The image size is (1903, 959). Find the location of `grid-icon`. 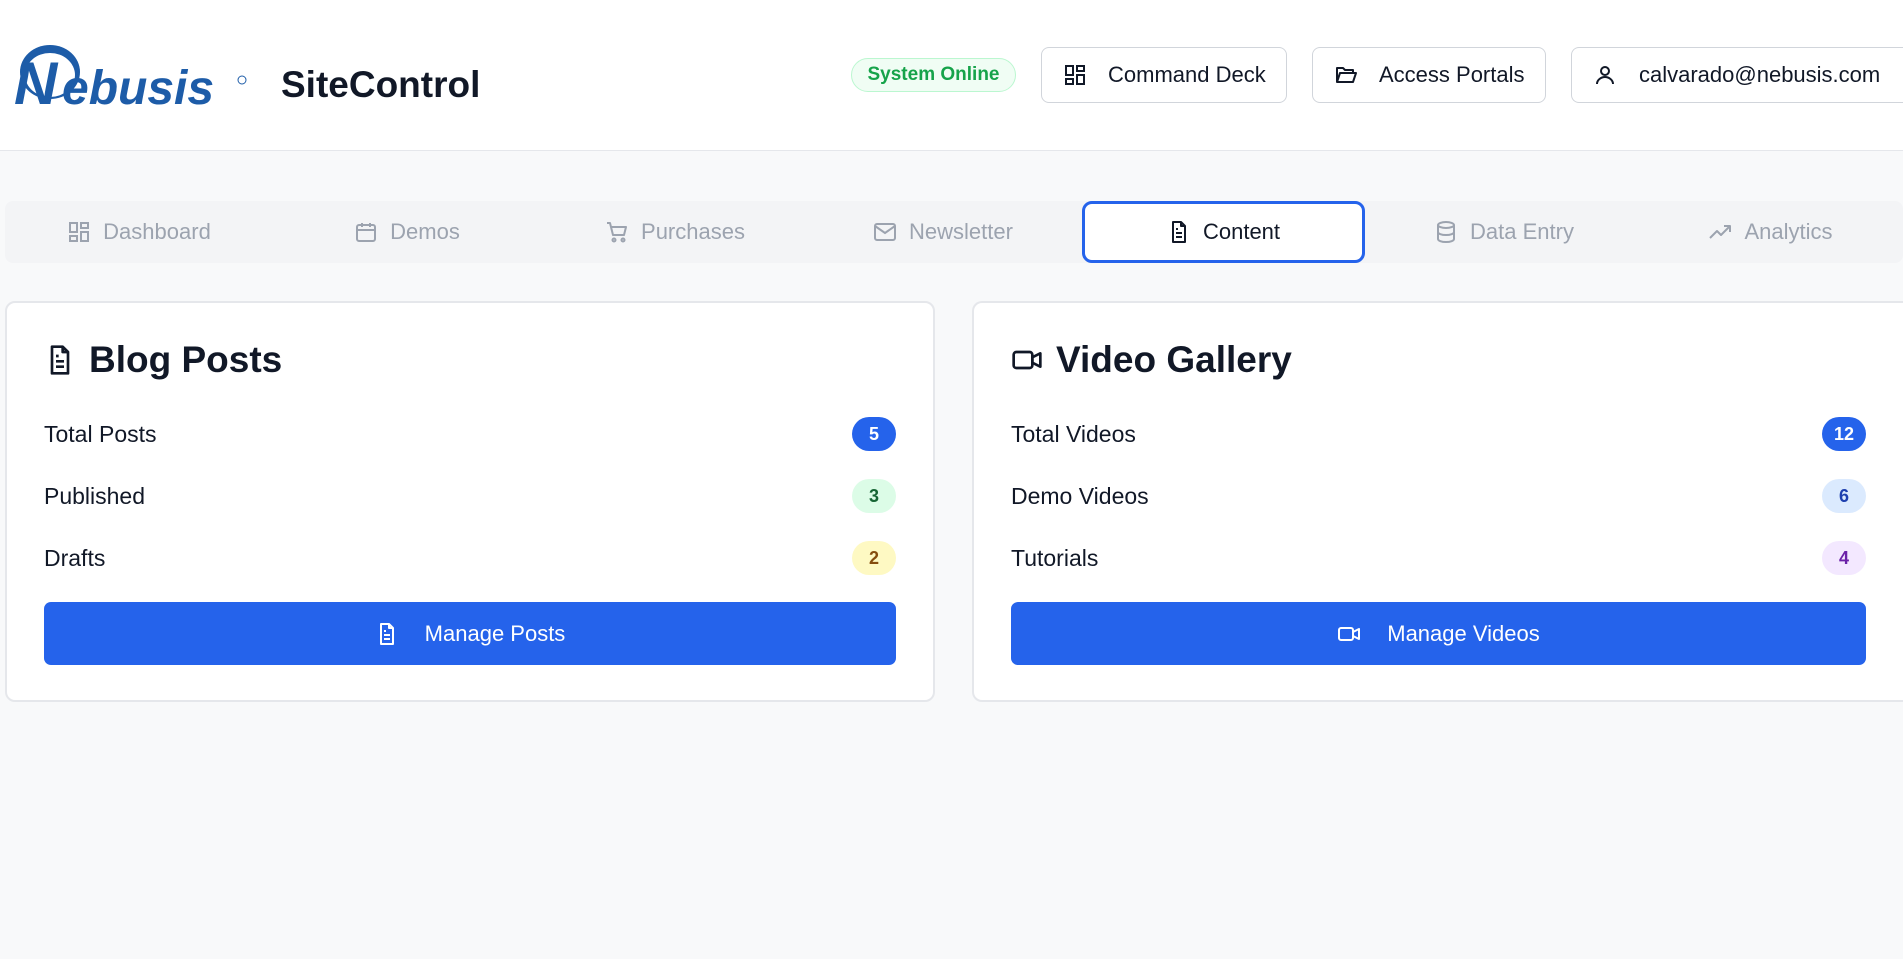

grid-icon is located at coordinates (1075, 75).